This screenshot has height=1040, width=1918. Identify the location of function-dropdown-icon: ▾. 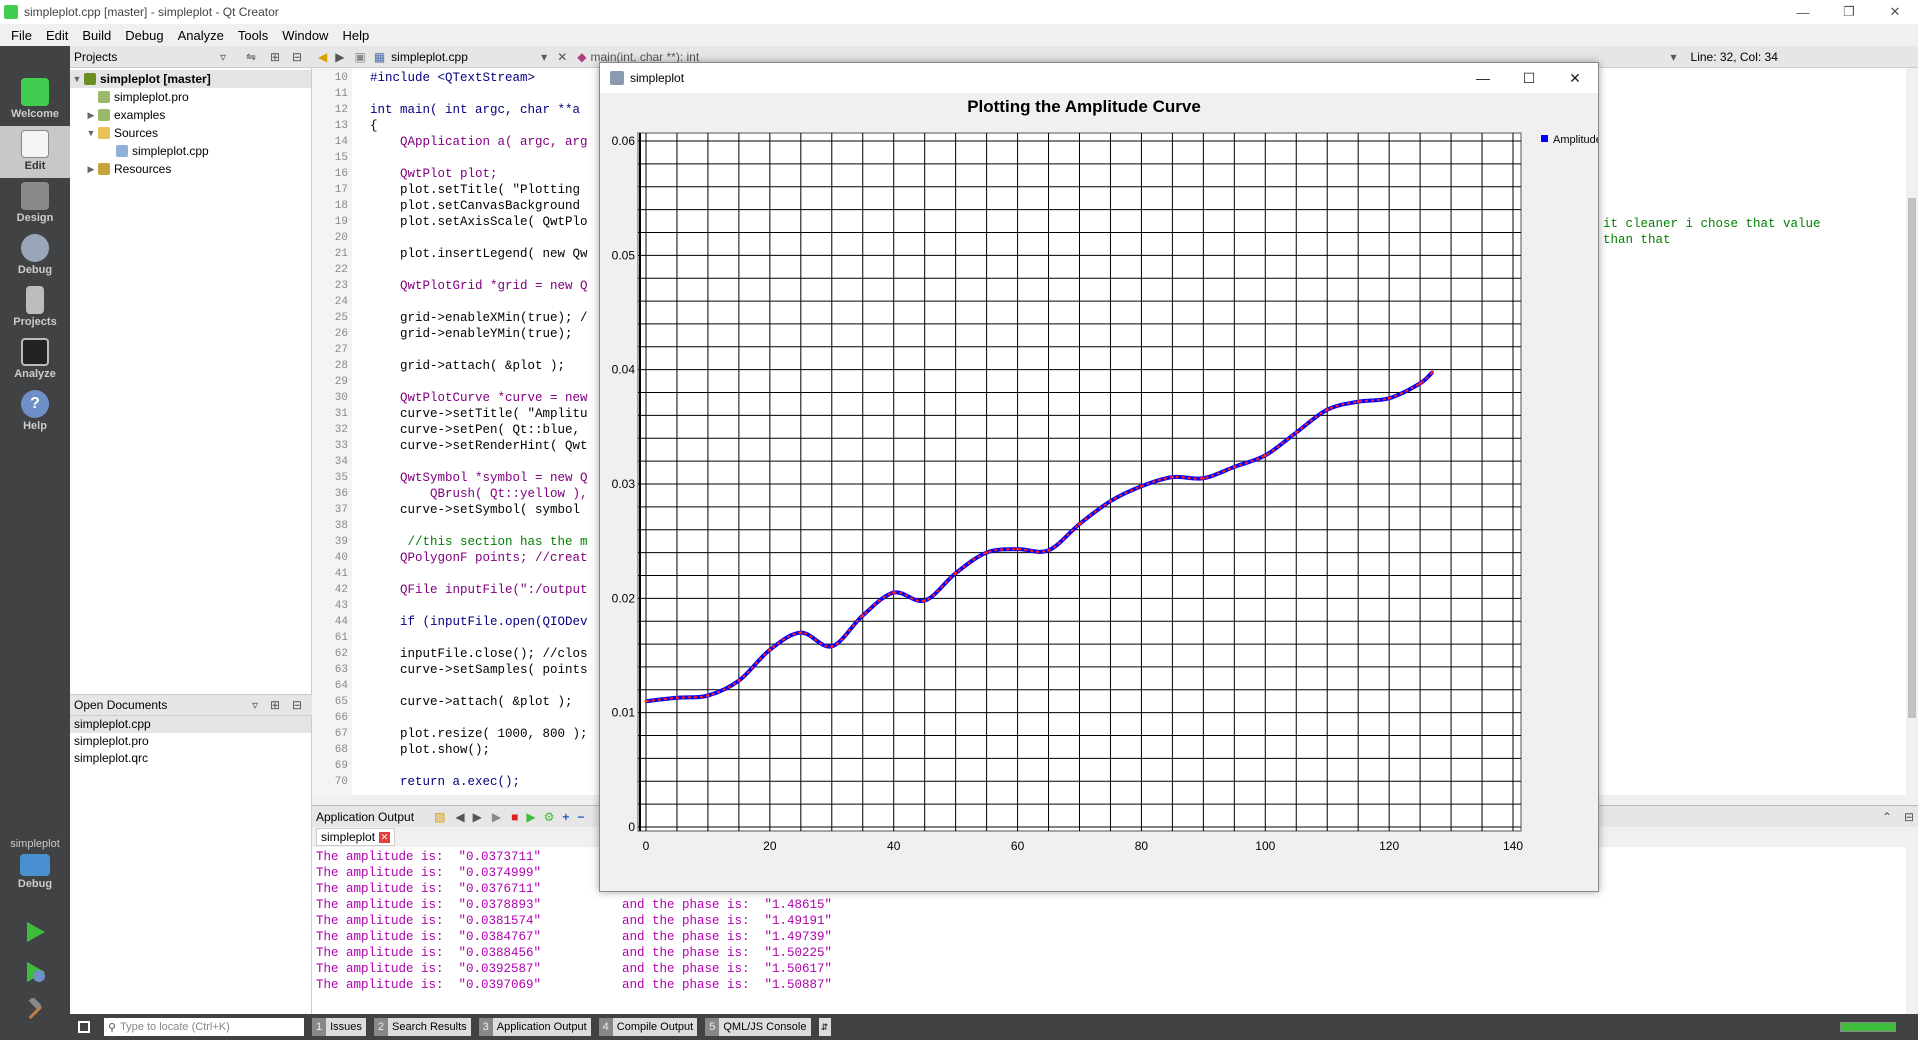
(1673, 57).